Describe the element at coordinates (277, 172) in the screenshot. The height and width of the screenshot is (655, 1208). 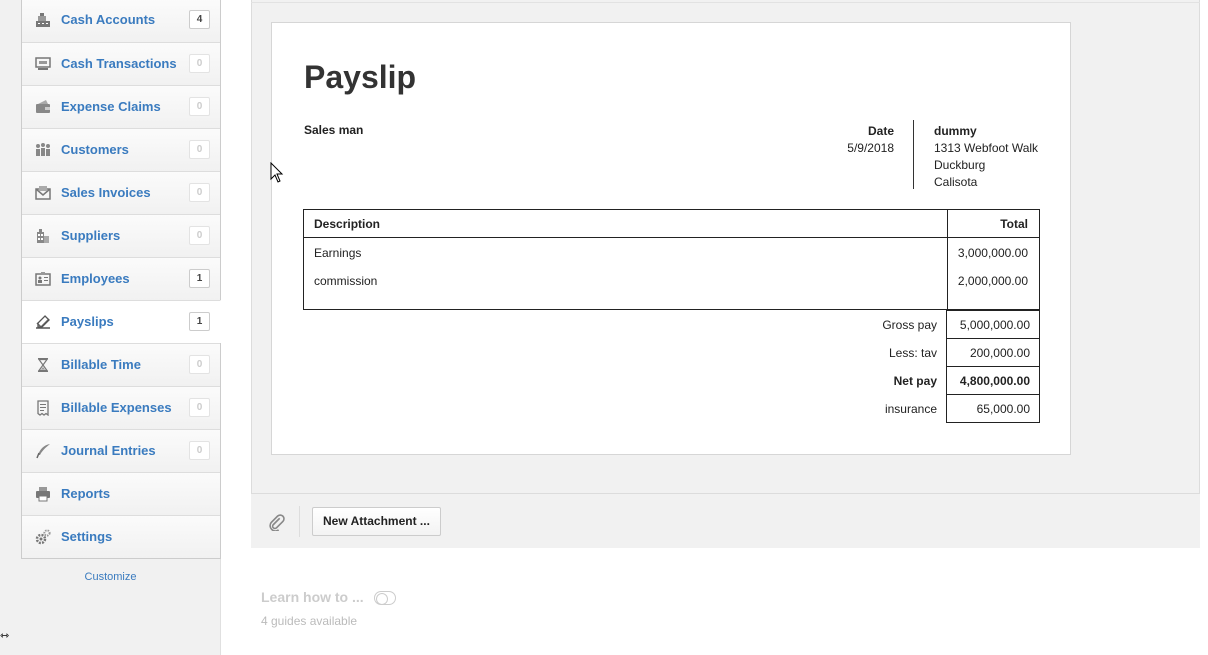
I see `mouse-cursor-icon` at that location.